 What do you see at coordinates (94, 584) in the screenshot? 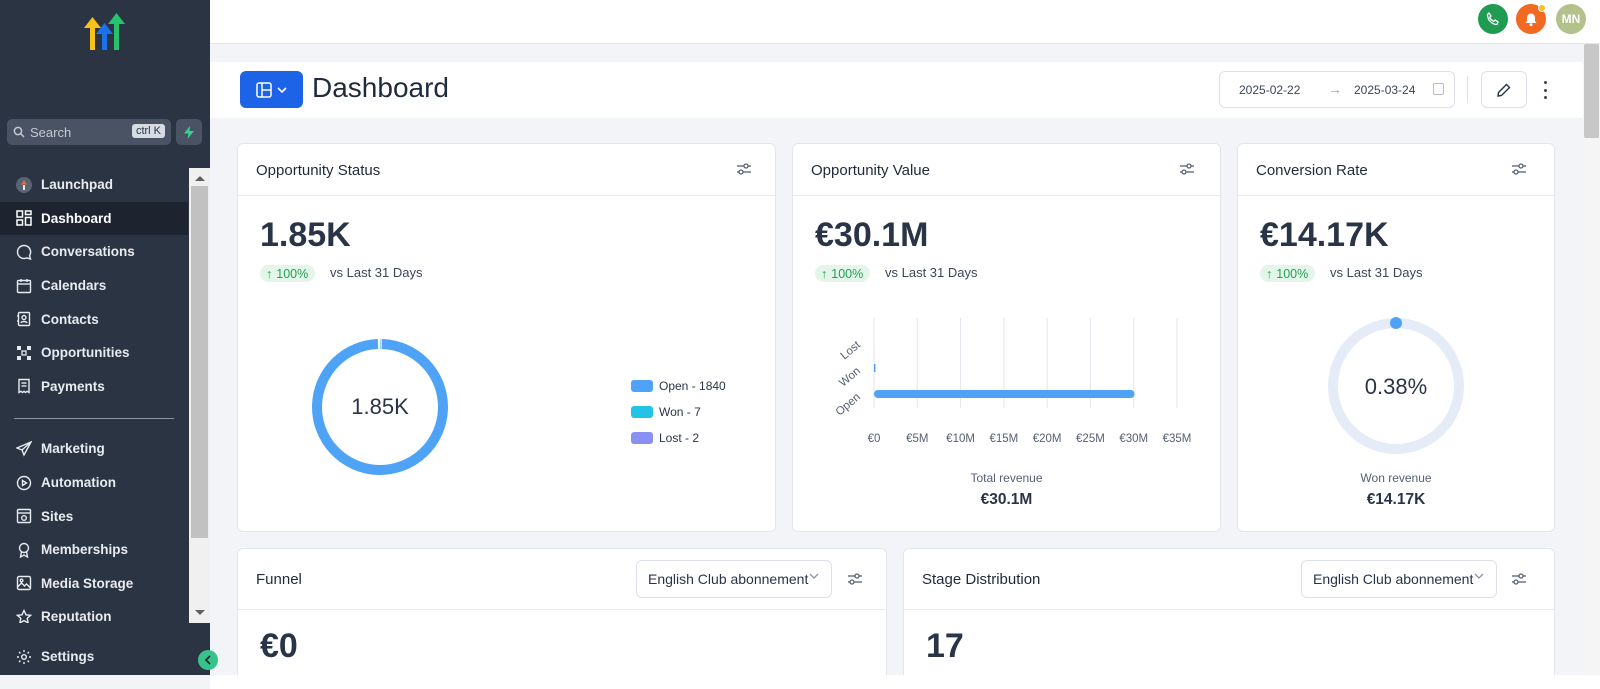
I see `sidebar-item-media-storage: Media Storage` at bounding box center [94, 584].